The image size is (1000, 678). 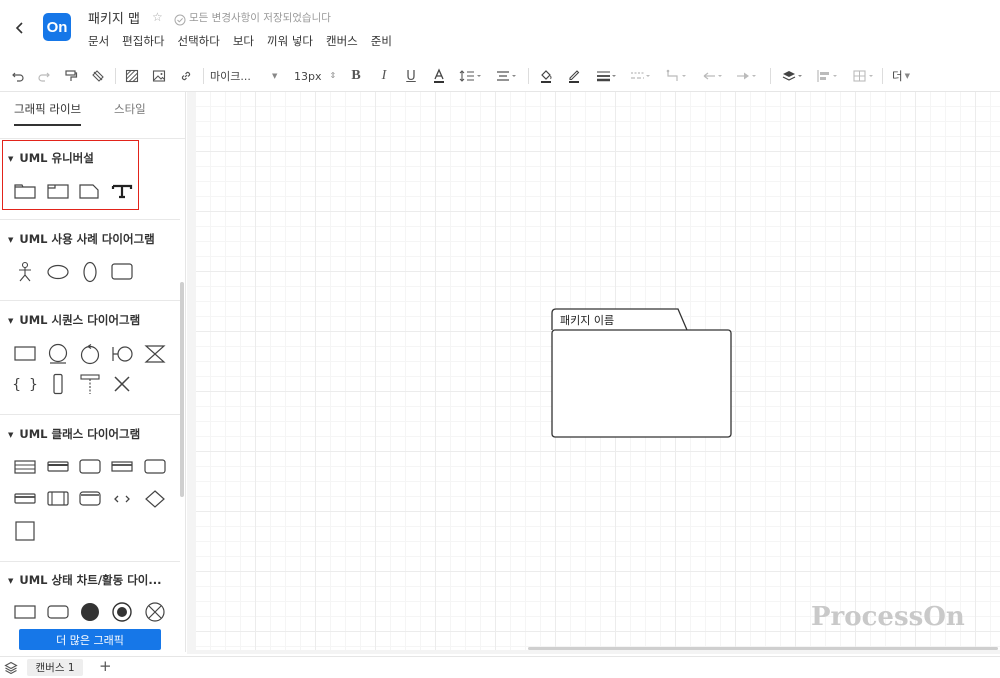 I want to click on bottom-bar: 캔버스 1 +, so click(x=500, y=667).